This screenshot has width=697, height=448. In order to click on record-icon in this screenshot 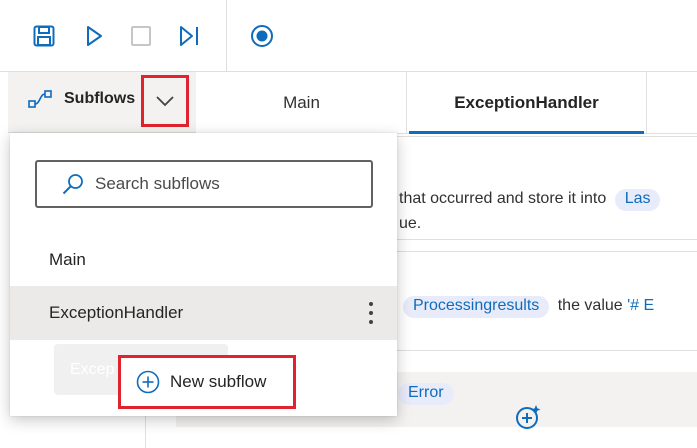, I will do `click(262, 36)`.